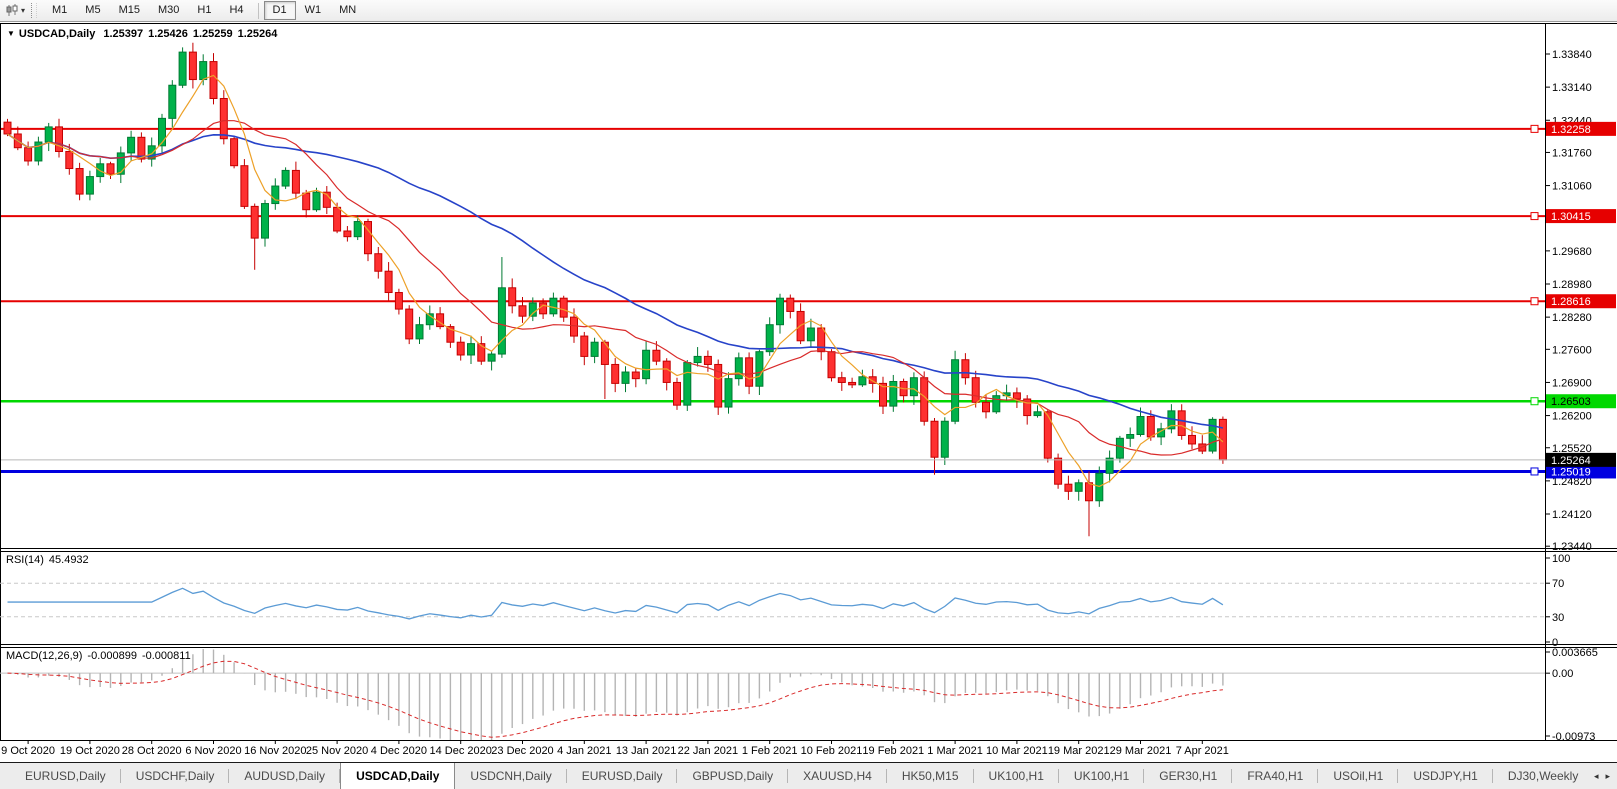 The height and width of the screenshot is (789, 1617). I want to click on price-axis, so click(1581, 382).